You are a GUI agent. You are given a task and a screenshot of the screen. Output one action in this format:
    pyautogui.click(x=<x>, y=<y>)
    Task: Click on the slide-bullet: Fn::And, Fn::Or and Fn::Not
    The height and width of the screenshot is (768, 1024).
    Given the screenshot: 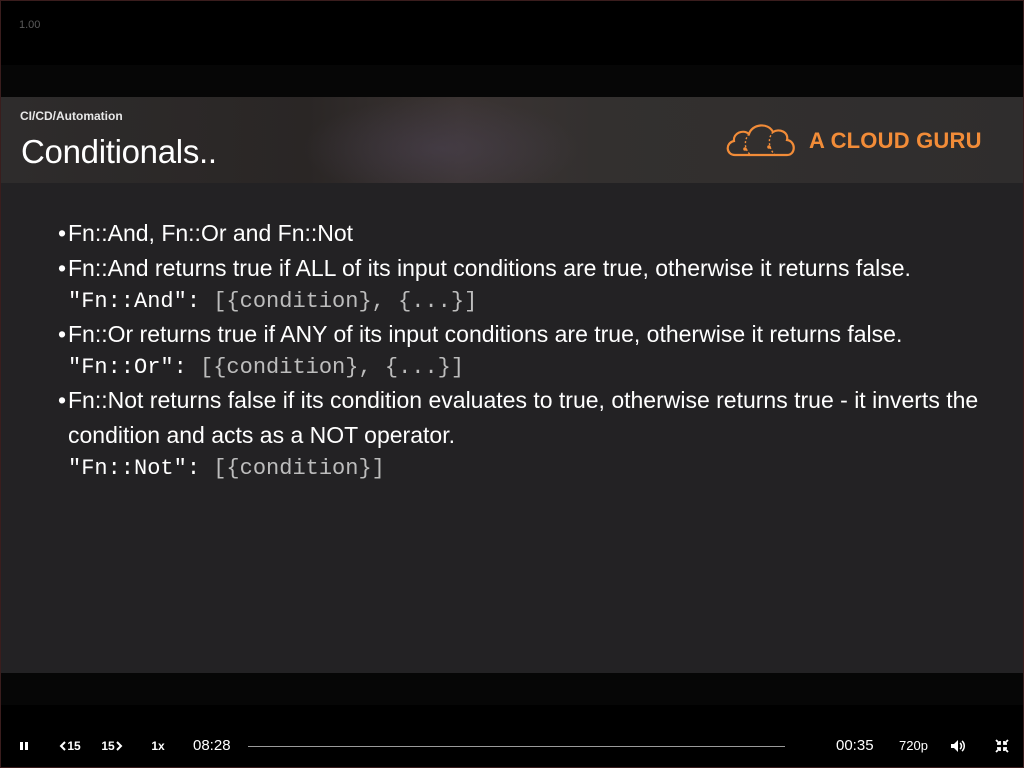 What is the action you would take?
    pyautogui.click(x=528, y=233)
    